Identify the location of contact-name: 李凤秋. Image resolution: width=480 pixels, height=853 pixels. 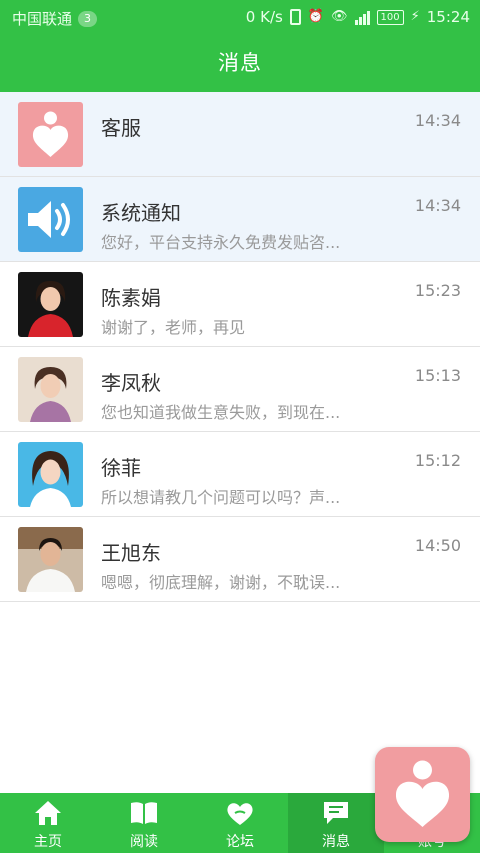
(131, 383).